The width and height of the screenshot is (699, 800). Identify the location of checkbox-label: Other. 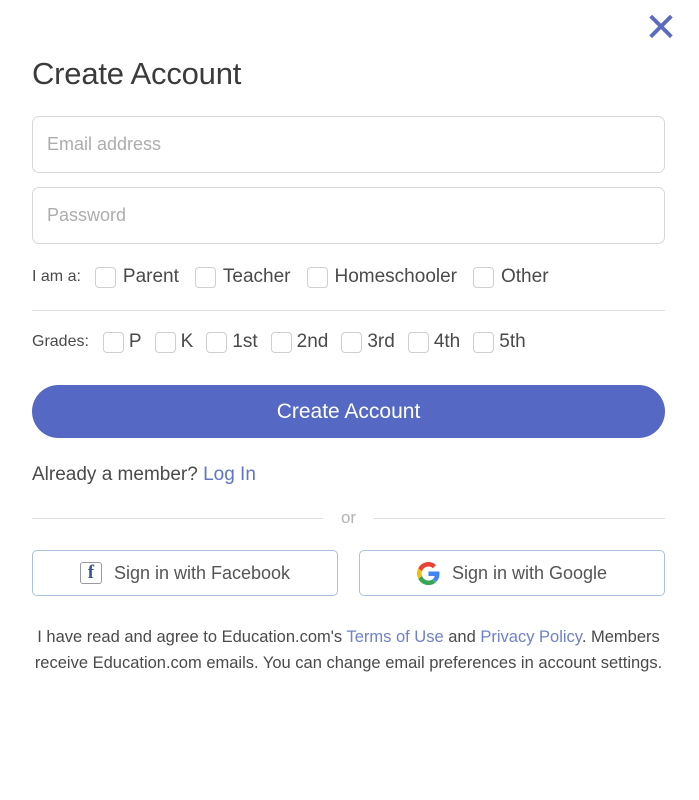
(525, 276).